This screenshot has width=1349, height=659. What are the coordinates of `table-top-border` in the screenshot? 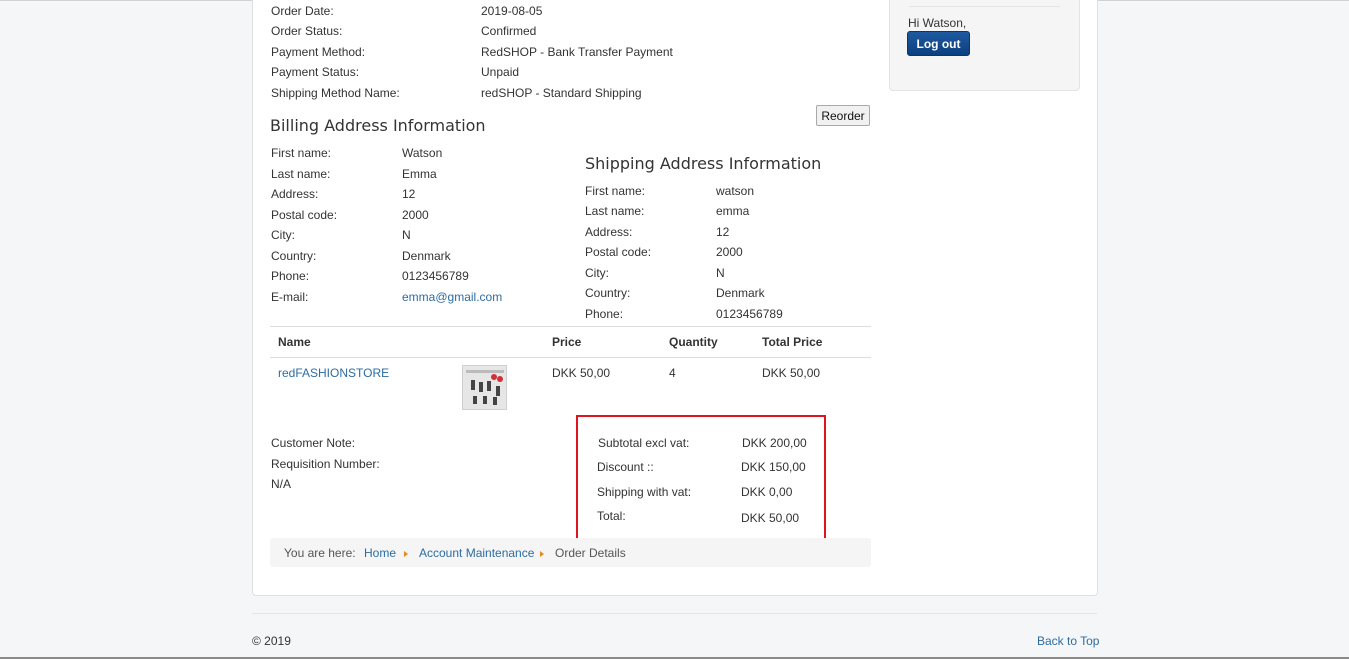 It's located at (570, 326).